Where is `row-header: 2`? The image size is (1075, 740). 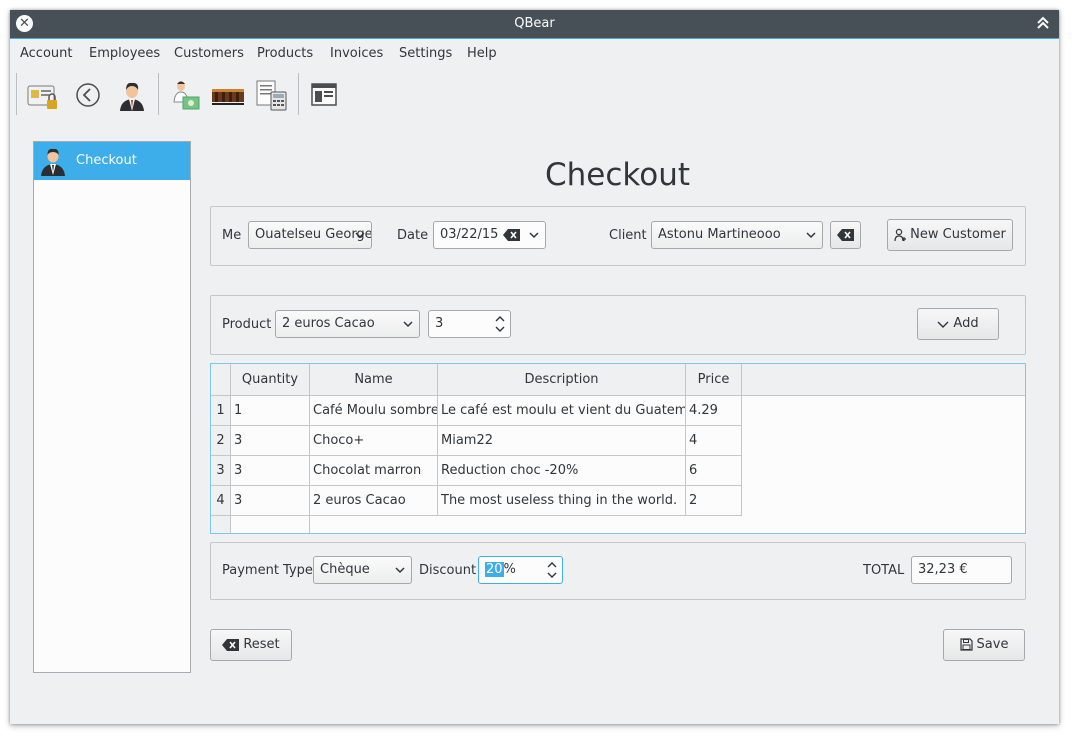
row-header: 2 is located at coordinates (221, 441).